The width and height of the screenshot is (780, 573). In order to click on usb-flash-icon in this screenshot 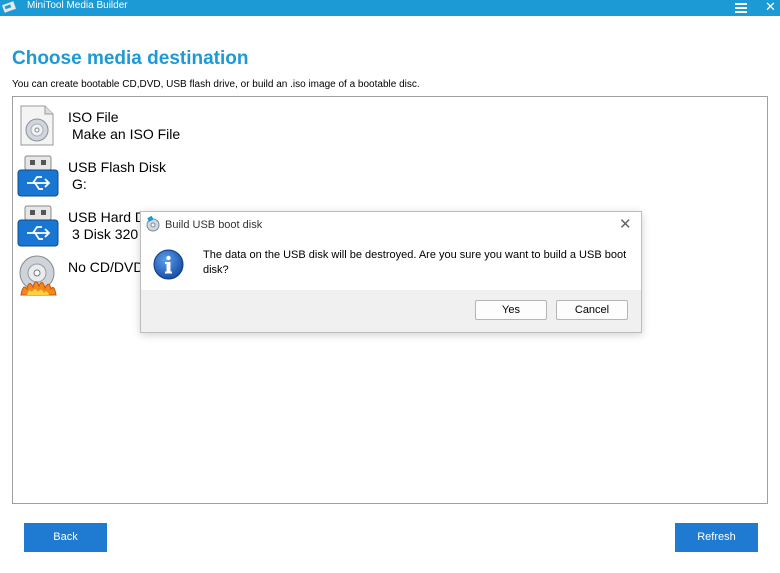, I will do `click(38, 176)`.